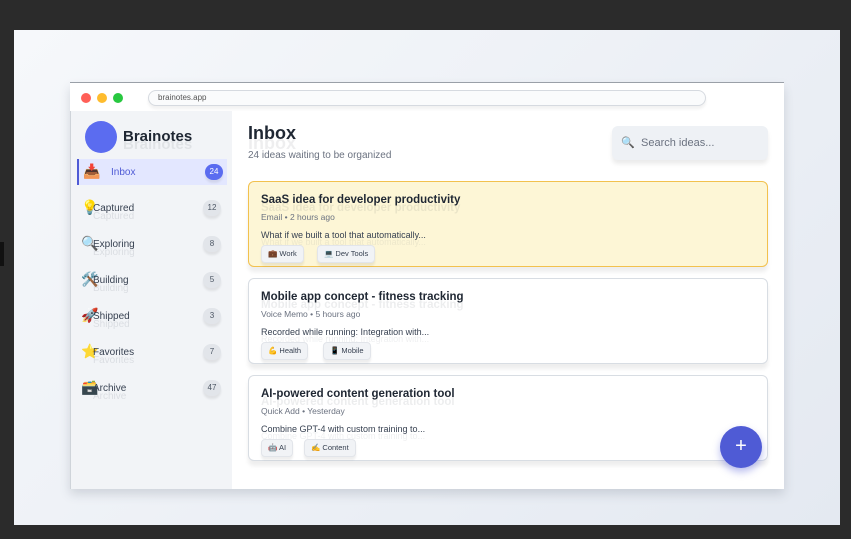  Describe the element at coordinates (152, 316) in the screenshot. I see `sidebar-item-shipped: 🚀 Shipped Shipped 3` at that location.